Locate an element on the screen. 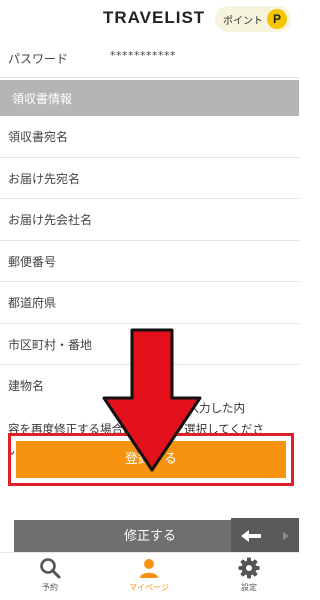 This screenshot has height=600, width=320. field-row-receipt-name: 領収書宛名 is located at coordinates (149, 137).